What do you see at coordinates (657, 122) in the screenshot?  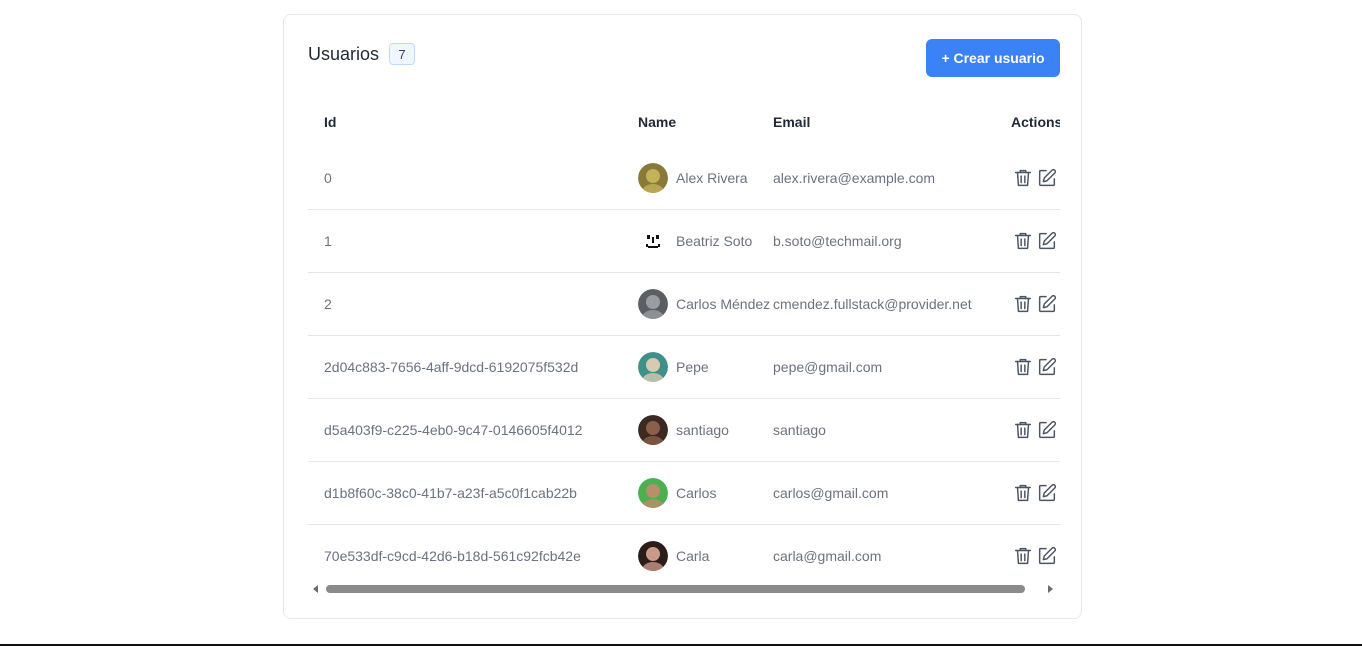 I see `column-header-name: Name` at bounding box center [657, 122].